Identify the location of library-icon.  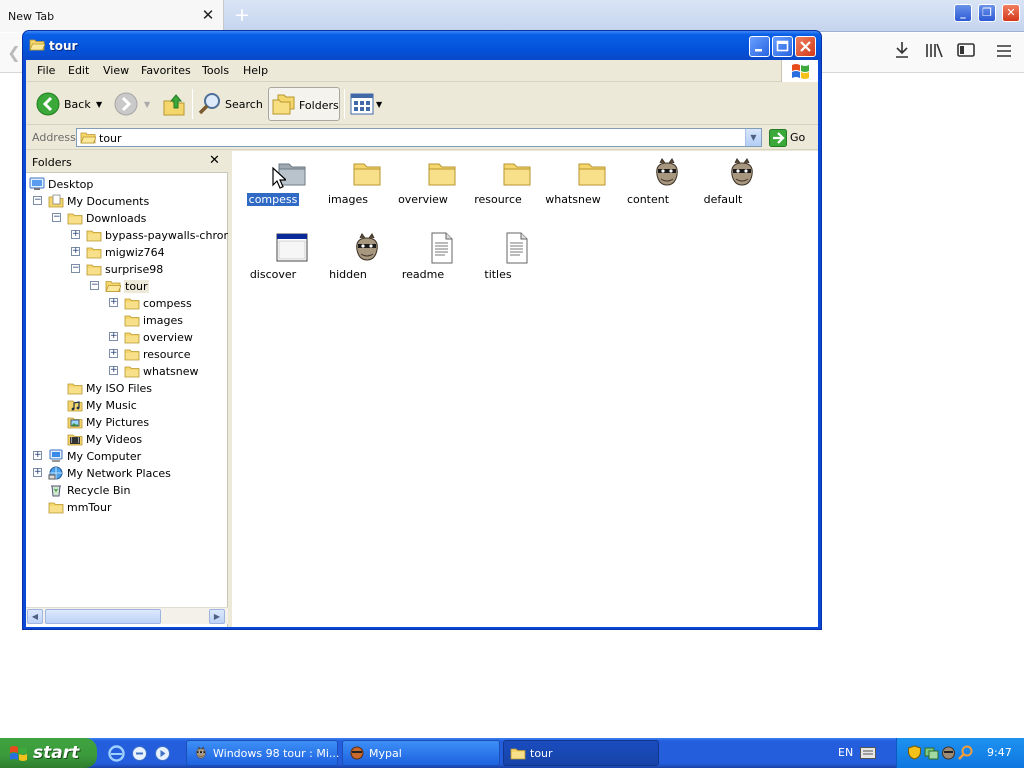
(934, 53).